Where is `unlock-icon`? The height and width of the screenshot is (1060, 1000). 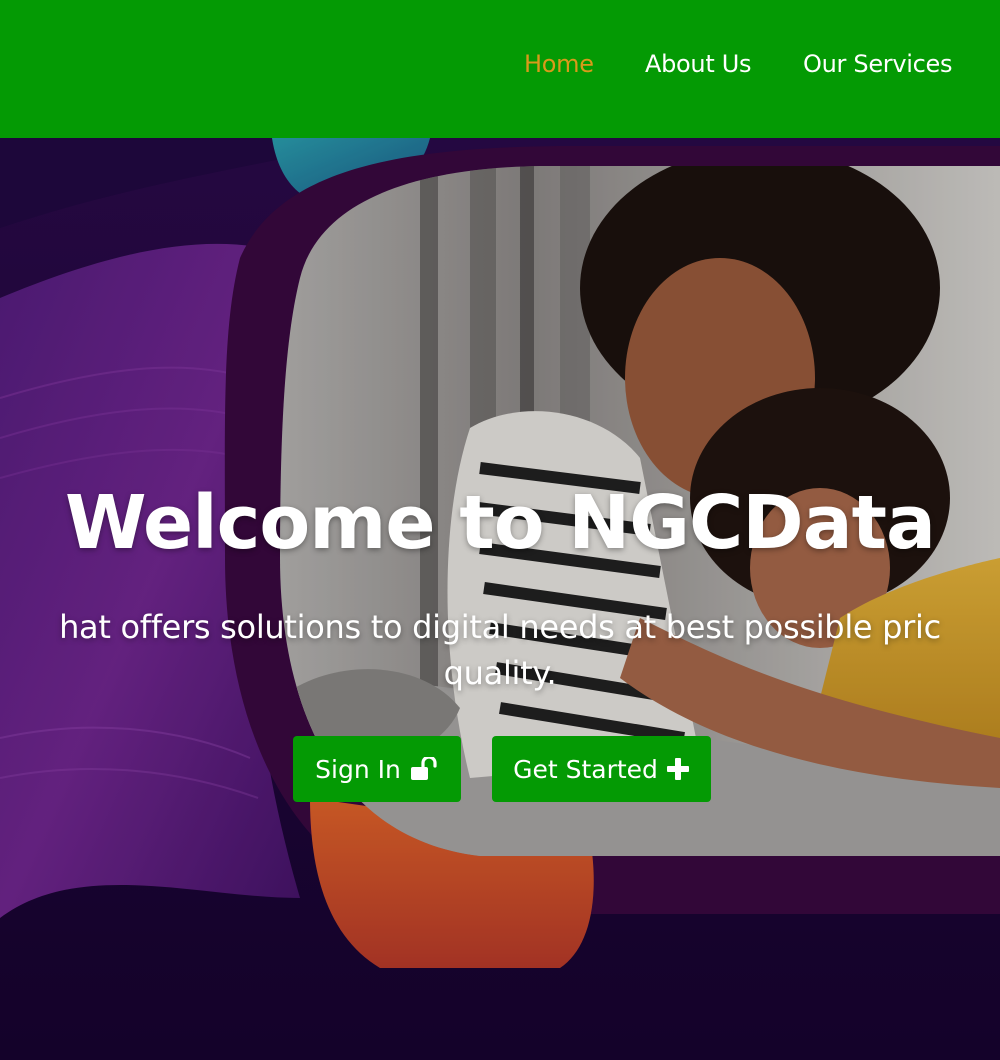 unlock-icon is located at coordinates (424, 769).